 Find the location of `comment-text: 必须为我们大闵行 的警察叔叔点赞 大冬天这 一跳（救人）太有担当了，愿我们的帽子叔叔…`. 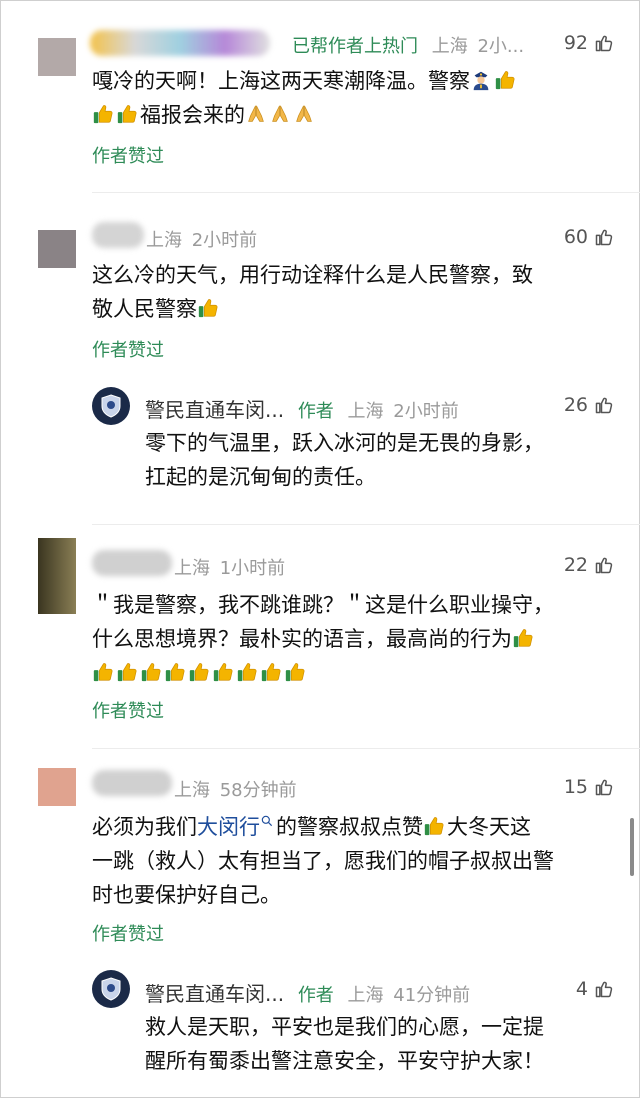

comment-text: 必须为我们大闵行 的警察叔叔点赞 大冬天这 一跳（救人）太有担当了，愿我们的帽子叔叔… is located at coordinates (352, 861).